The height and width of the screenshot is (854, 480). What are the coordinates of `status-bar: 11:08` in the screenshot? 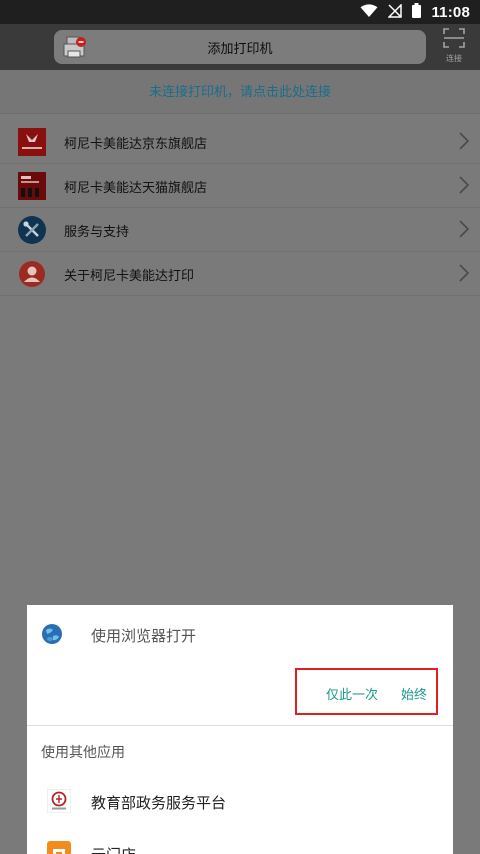 It's located at (240, 12).